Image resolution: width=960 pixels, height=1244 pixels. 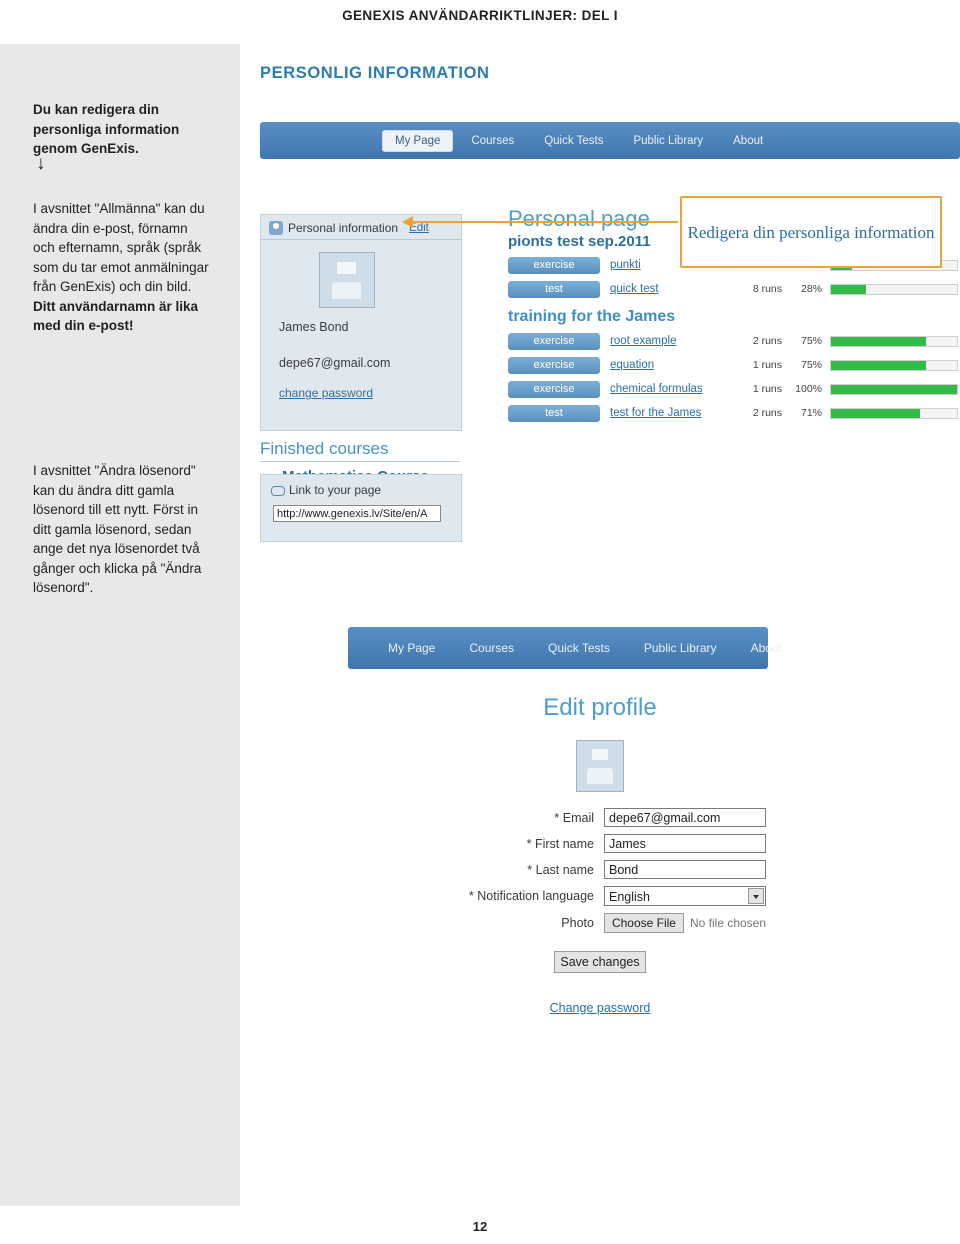 What do you see at coordinates (643, 923) in the screenshot?
I see `choose-file-button: Choose File` at bounding box center [643, 923].